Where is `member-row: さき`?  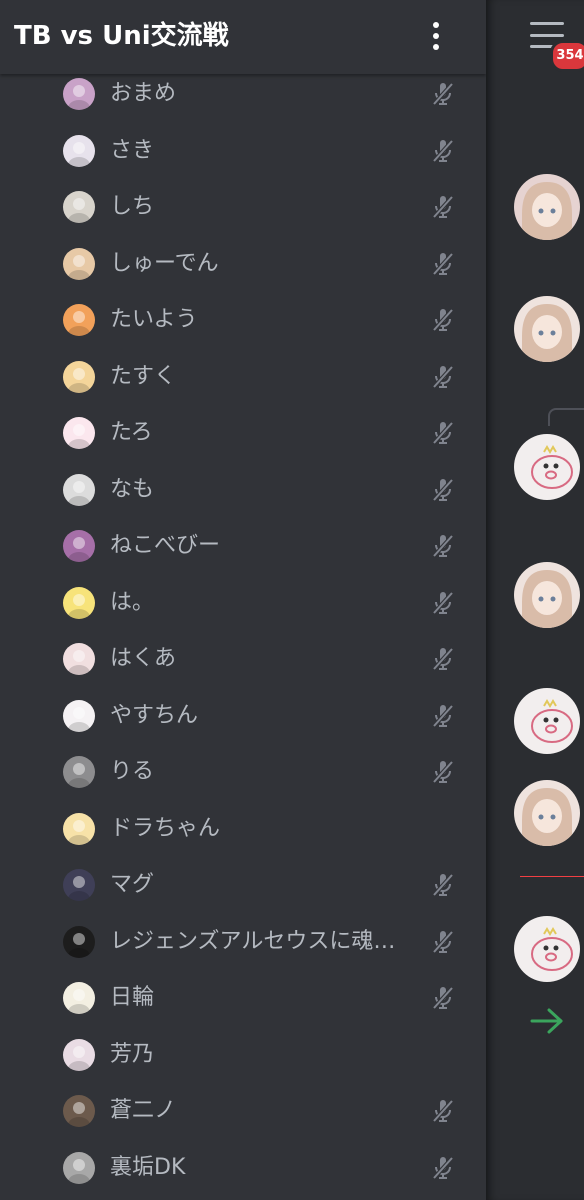 member-row: さき is located at coordinates (243, 151).